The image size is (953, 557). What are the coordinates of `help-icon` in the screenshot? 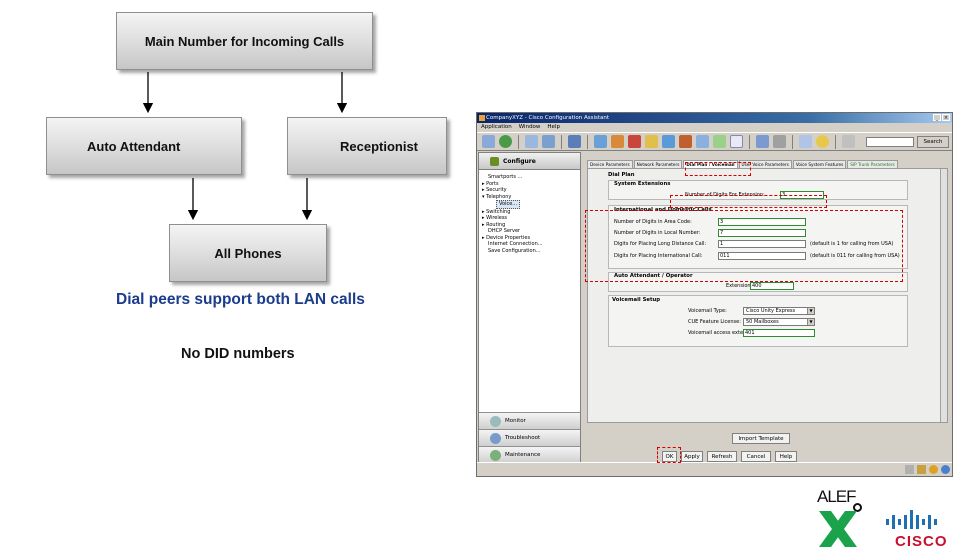 It's located at (822, 141).